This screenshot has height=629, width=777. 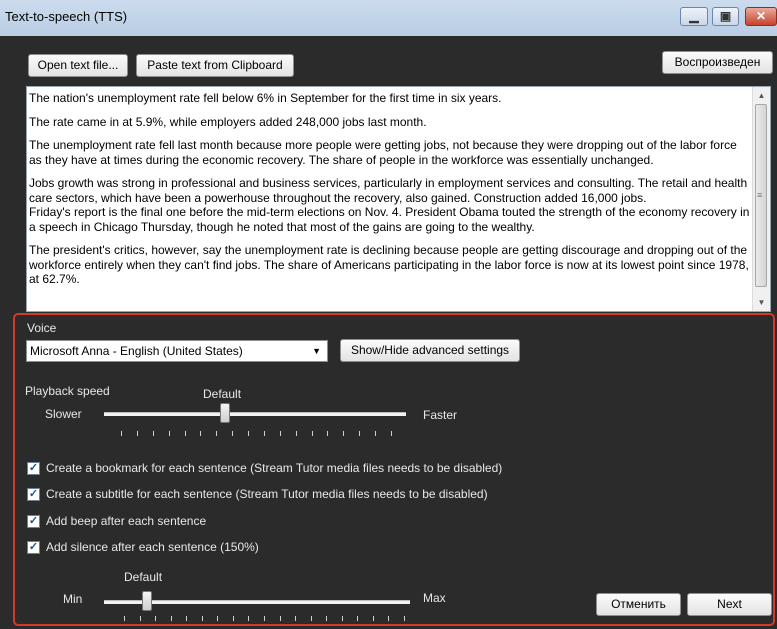 What do you see at coordinates (316, 351) in the screenshot?
I see `chevron-down-icon: ▼` at bounding box center [316, 351].